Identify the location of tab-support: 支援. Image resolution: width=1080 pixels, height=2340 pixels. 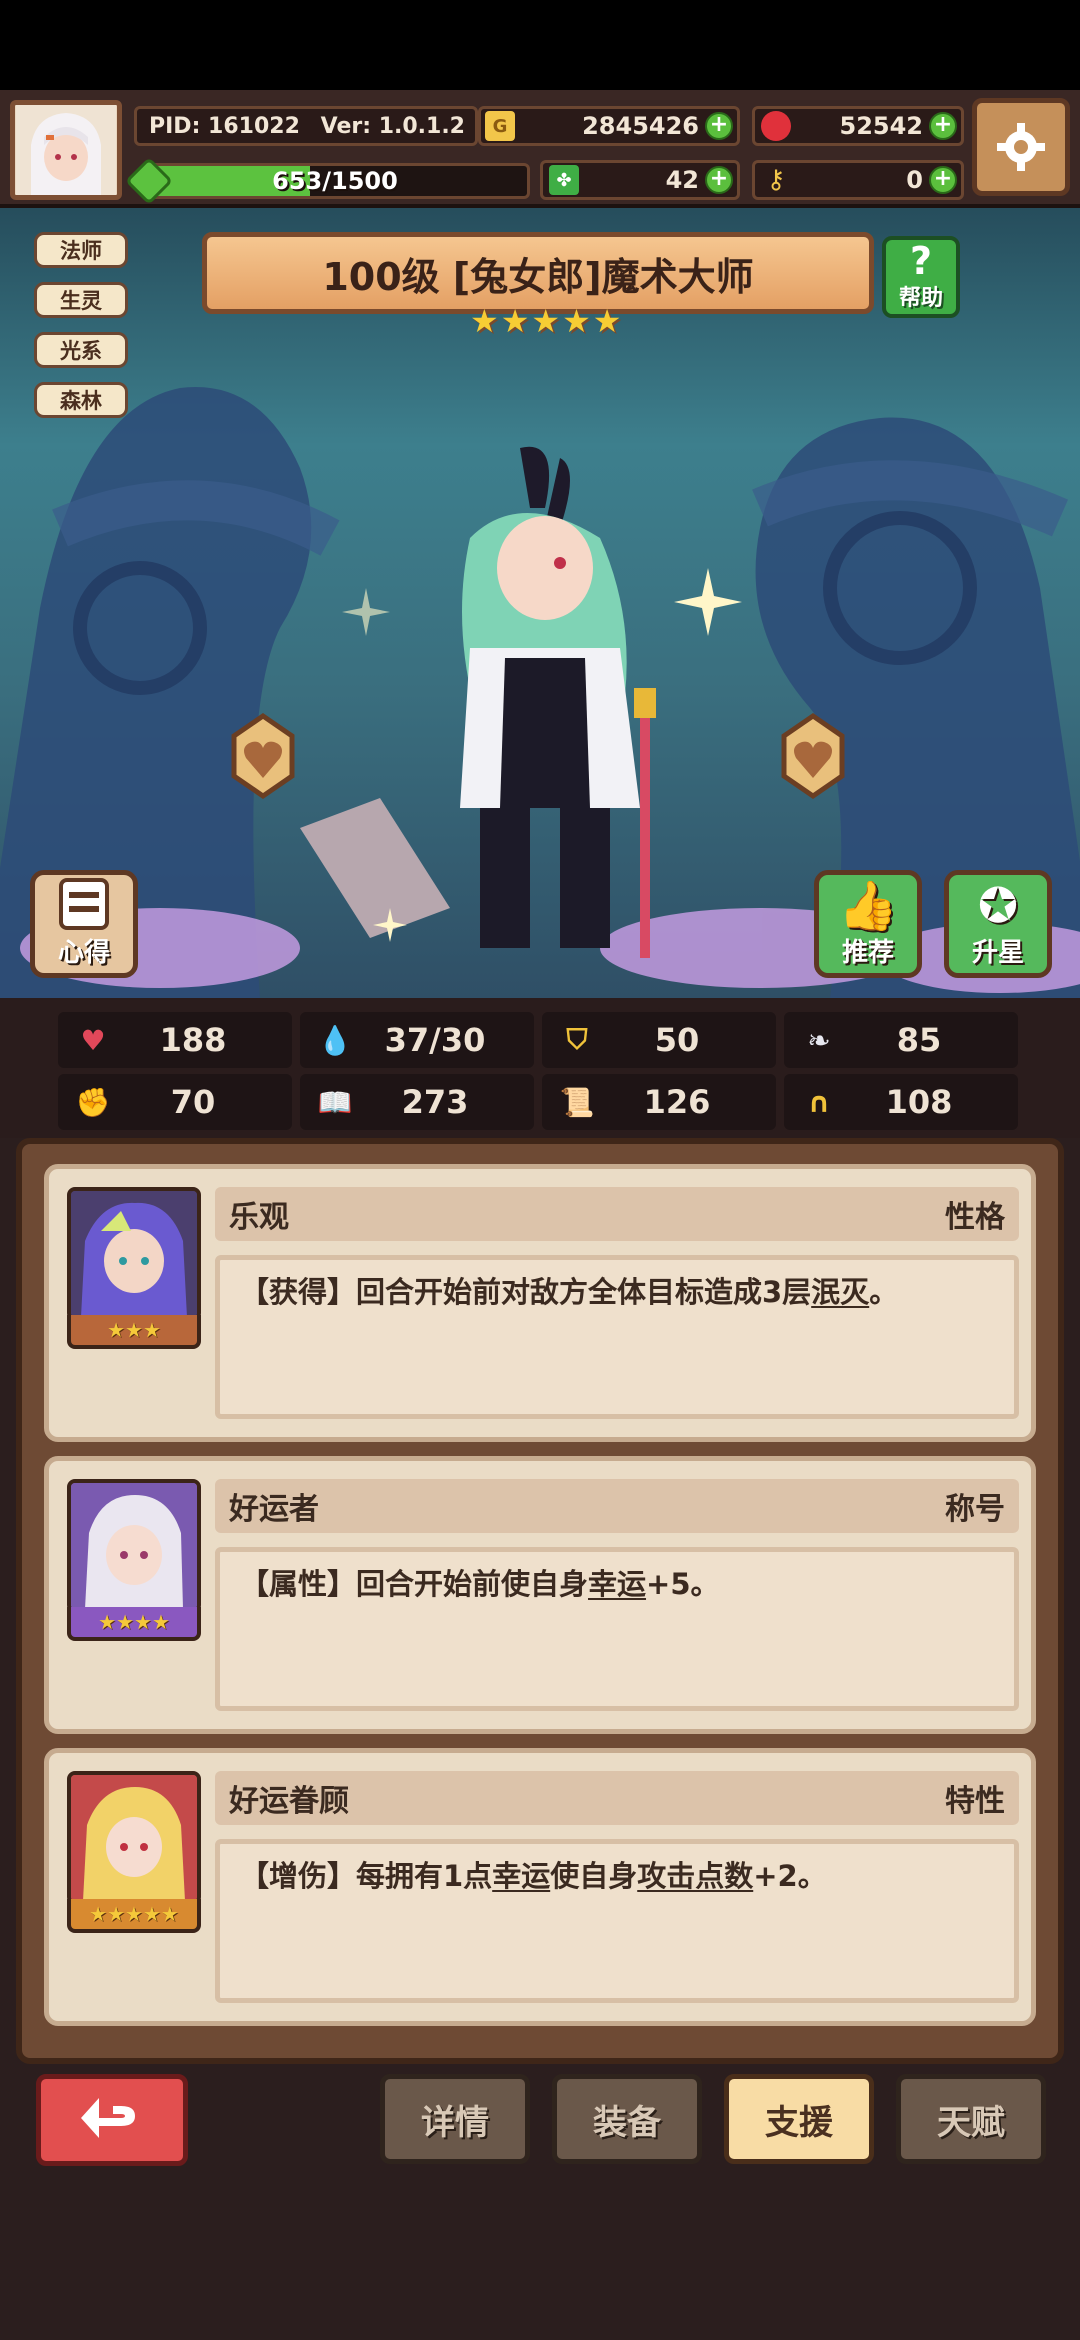
(799, 2119).